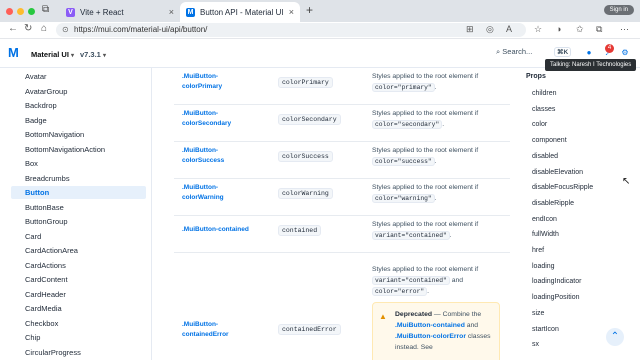 The width and height of the screenshot is (640, 360). I want to click on product-switcher: Material UI ▾, so click(52, 54).